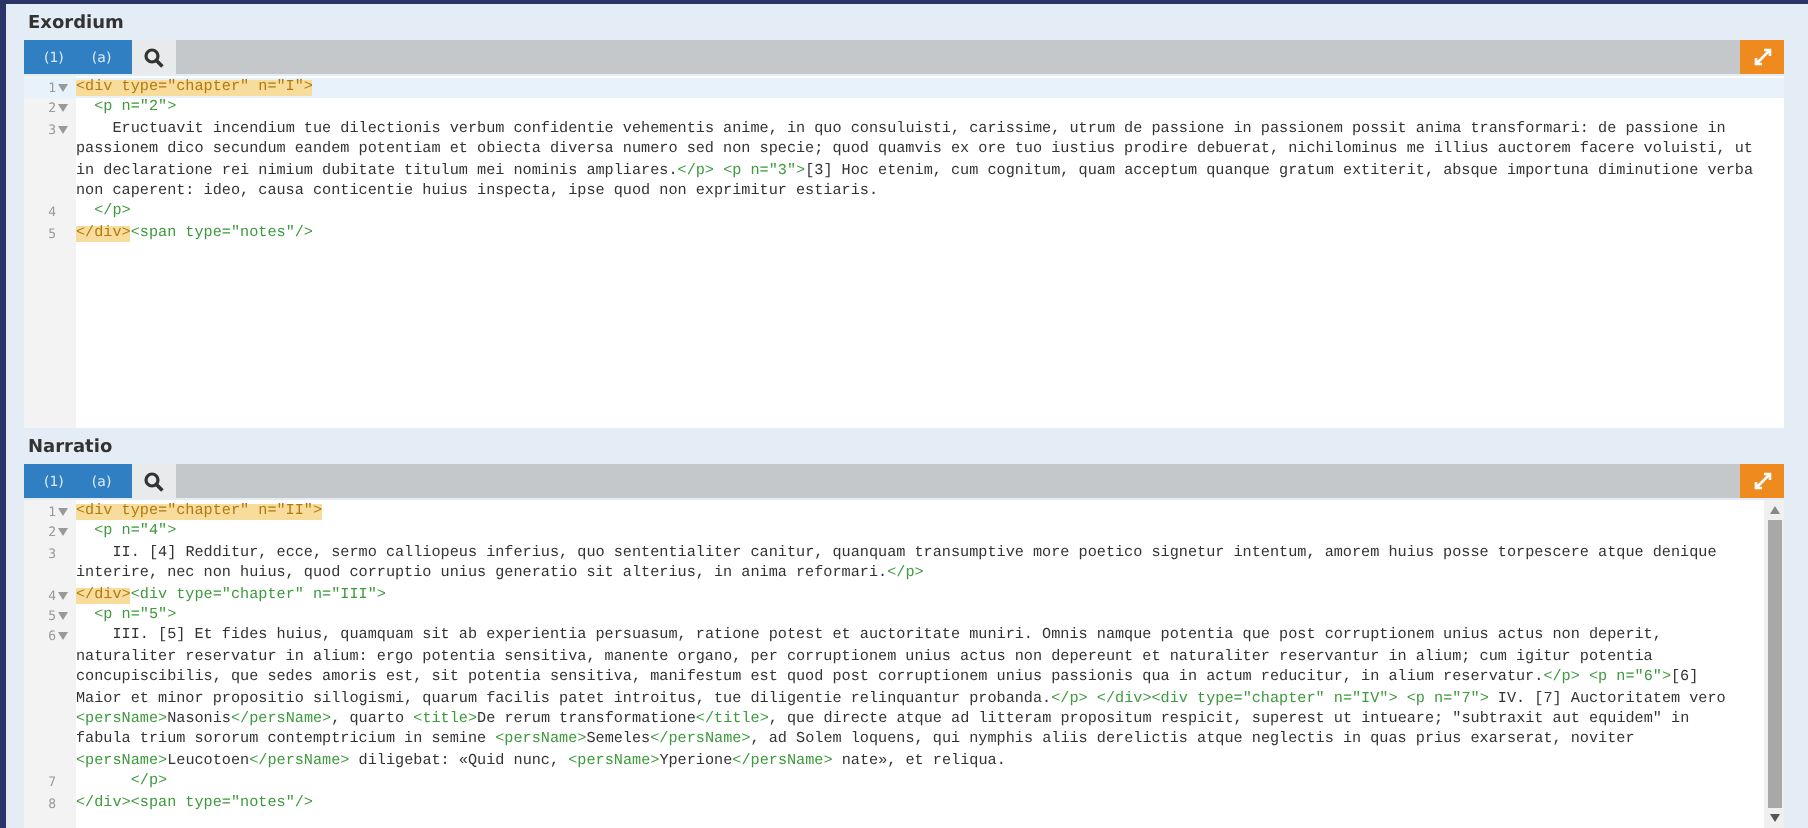 The image size is (1808, 828). What do you see at coordinates (1774, 818) in the screenshot?
I see `scroll-down-icon` at bounding box center [1774, 818].